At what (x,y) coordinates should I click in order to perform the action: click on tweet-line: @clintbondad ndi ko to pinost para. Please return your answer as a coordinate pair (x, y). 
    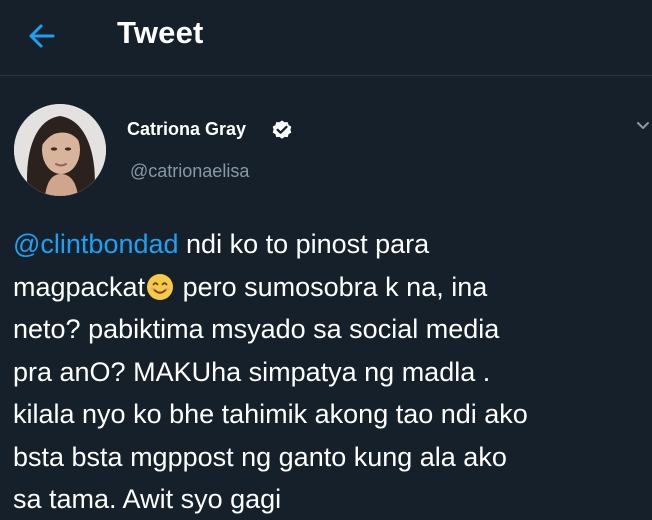
    Looking at the image, I should click on (331, 244).